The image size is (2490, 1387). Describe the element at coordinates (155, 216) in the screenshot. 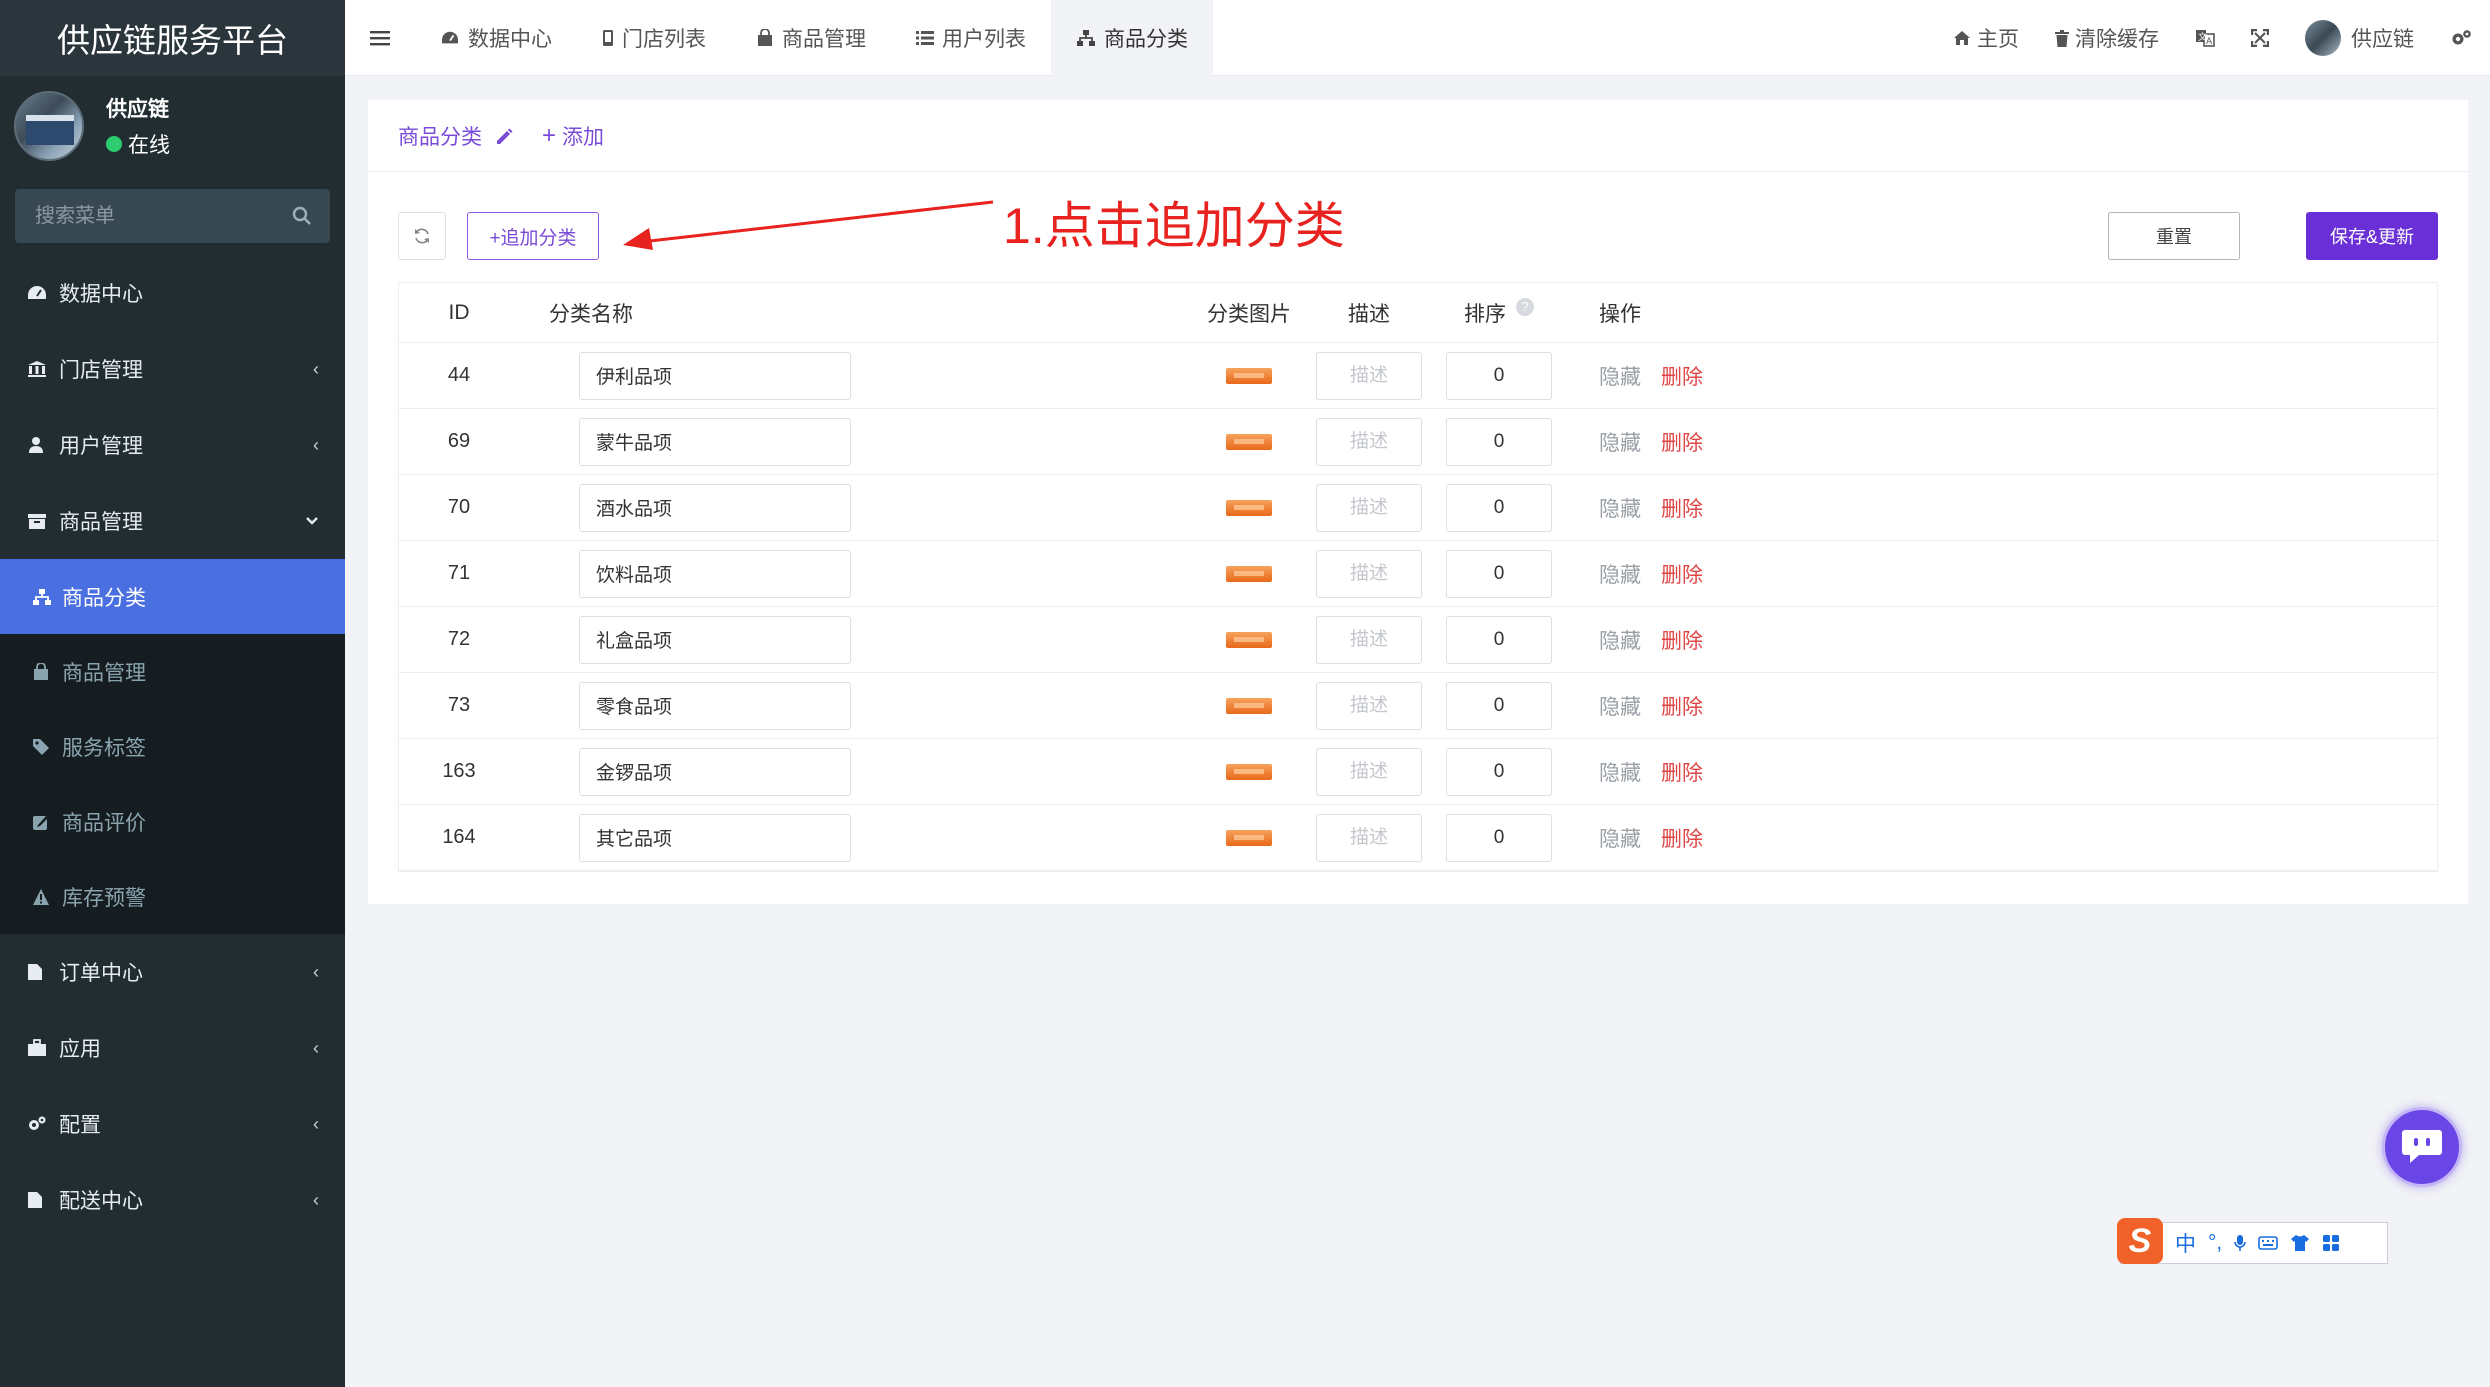

I see `menu-search-input` at that location.